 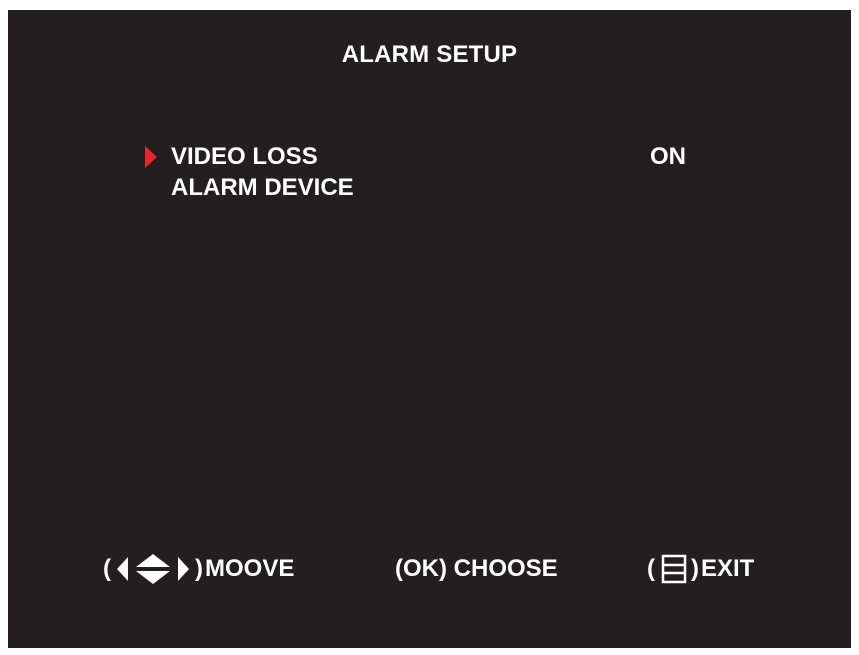 I want to click on footer-move-hint: ( ) MOOVE, so click(x=198, y=569).